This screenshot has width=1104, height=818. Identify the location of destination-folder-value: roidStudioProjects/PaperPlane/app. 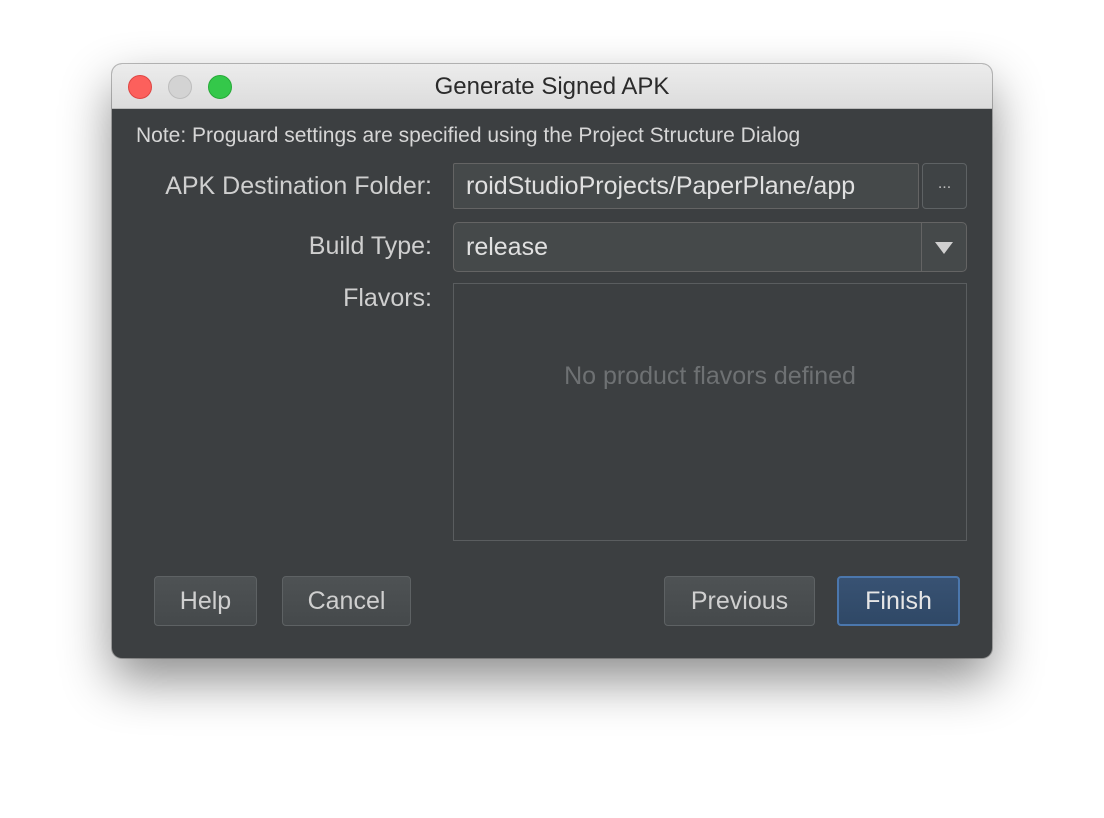
(661, 186).